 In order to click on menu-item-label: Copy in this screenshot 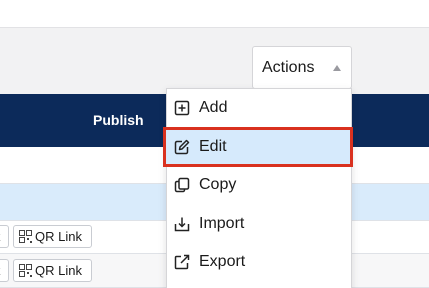, I will do `click(218, 184)`.